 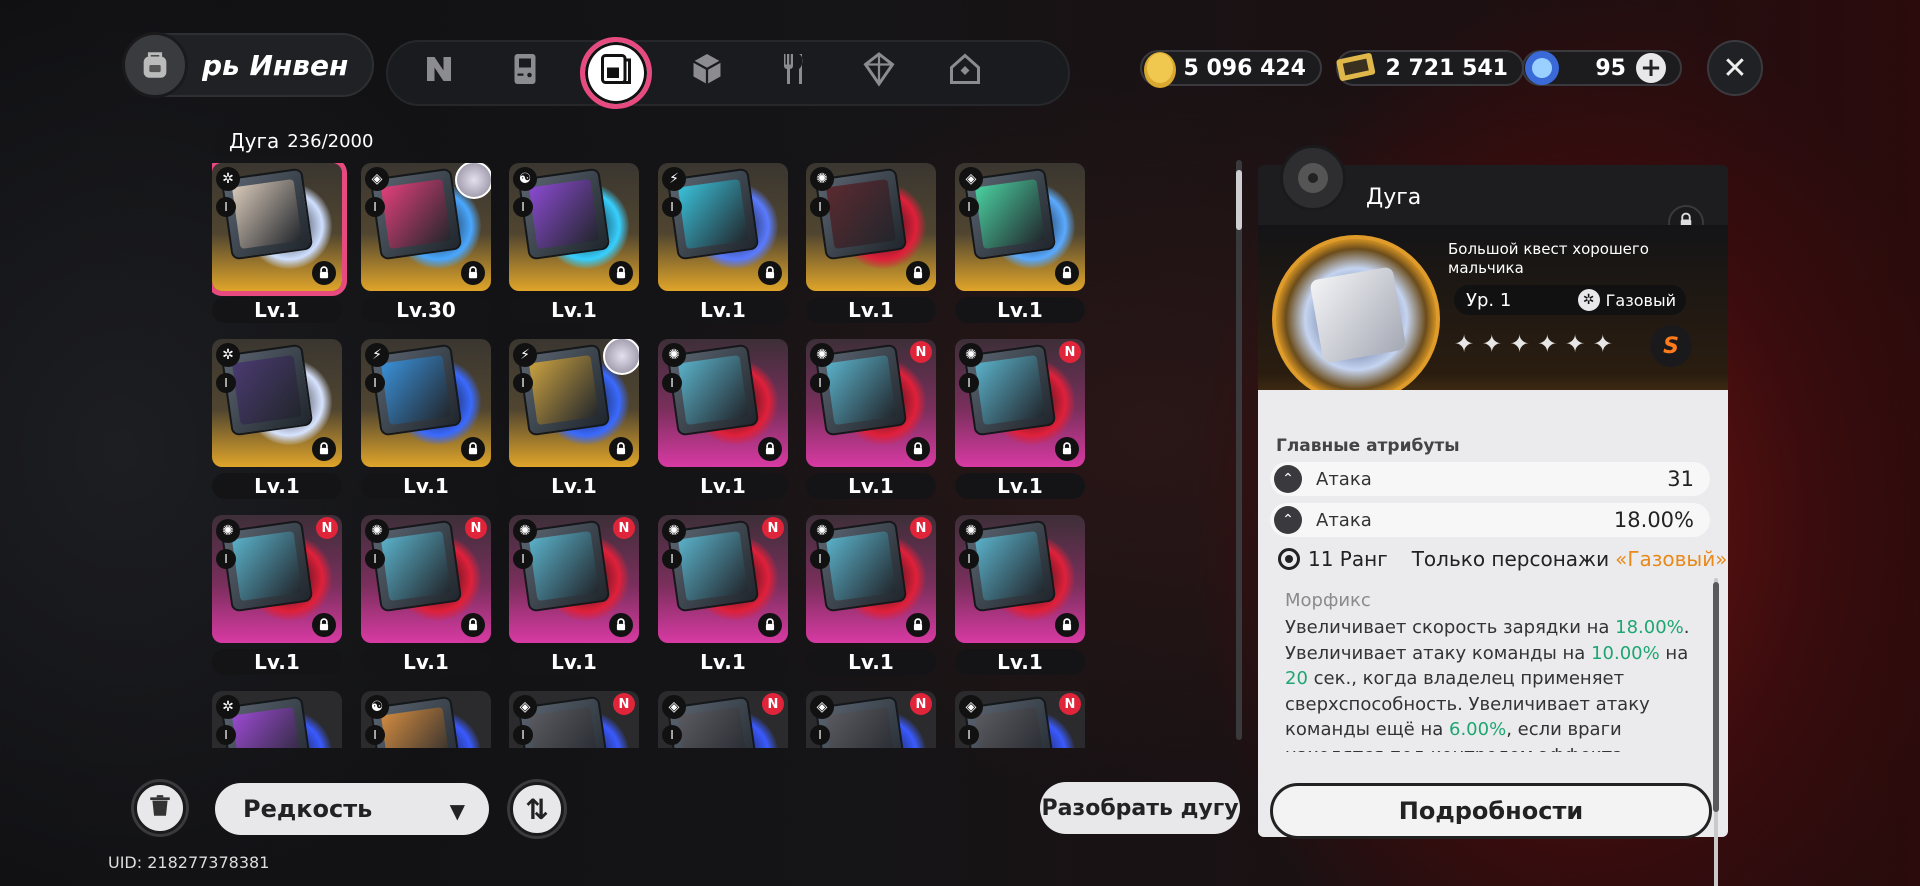 I want to click on rank-line: 11 Ранг Только персонажи «Газовый», so click(x=1502, y=559).